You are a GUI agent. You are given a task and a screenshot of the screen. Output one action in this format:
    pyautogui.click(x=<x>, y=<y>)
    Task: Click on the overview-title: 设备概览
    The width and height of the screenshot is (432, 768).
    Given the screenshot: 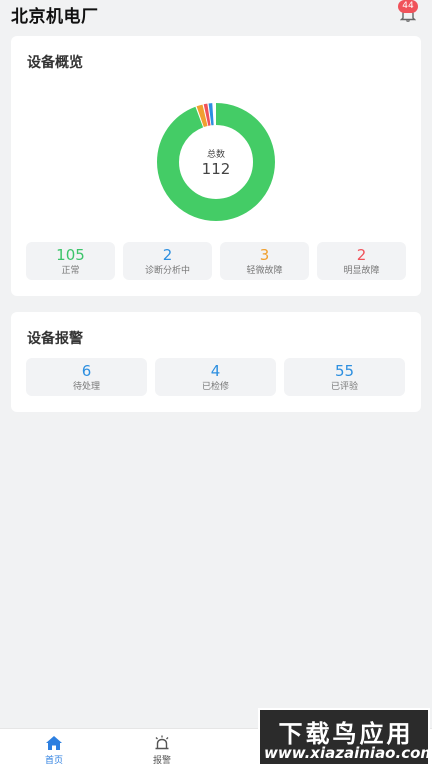 What is the action you would take?
    pyautogui.click(x=55, y=63)
    